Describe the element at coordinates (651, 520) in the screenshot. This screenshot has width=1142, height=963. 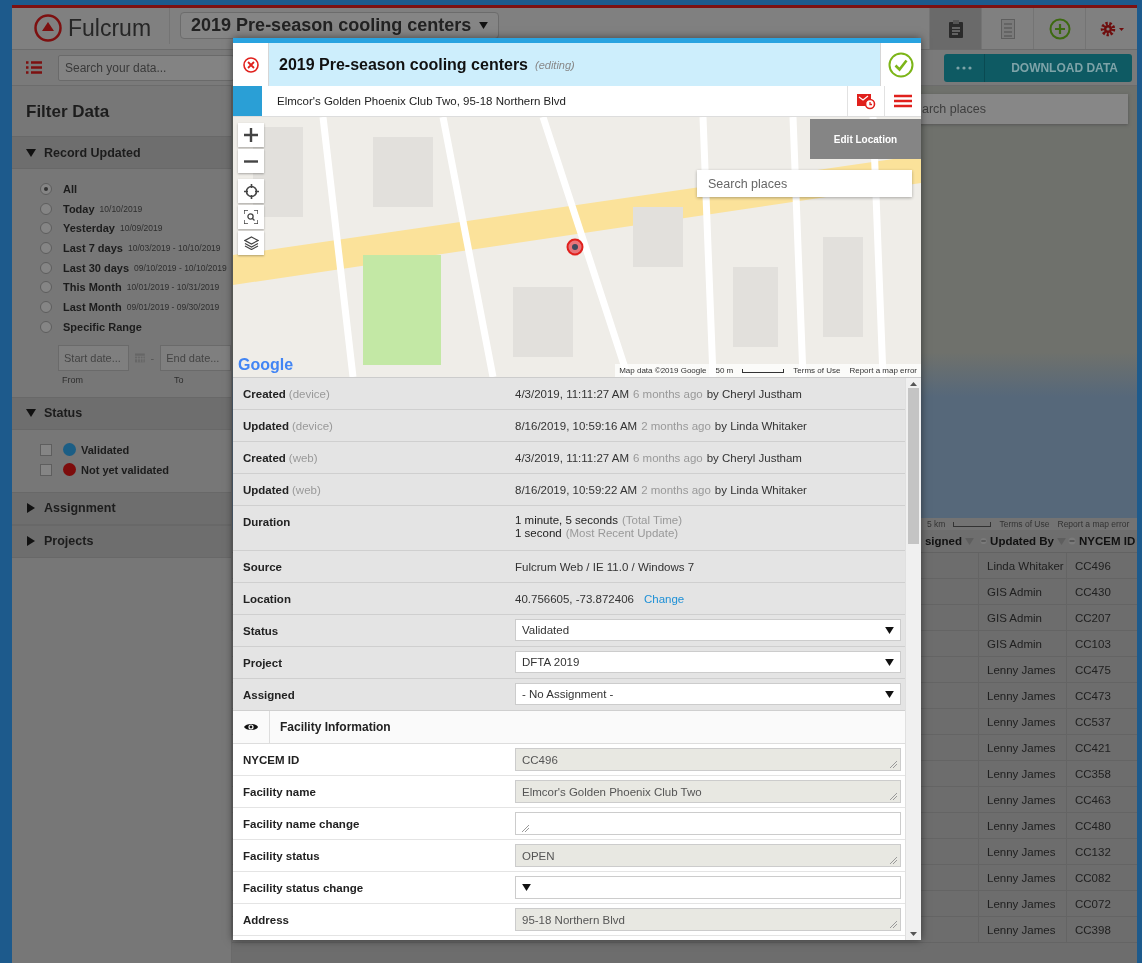
I see `value-note: (Total Time)` at that location.